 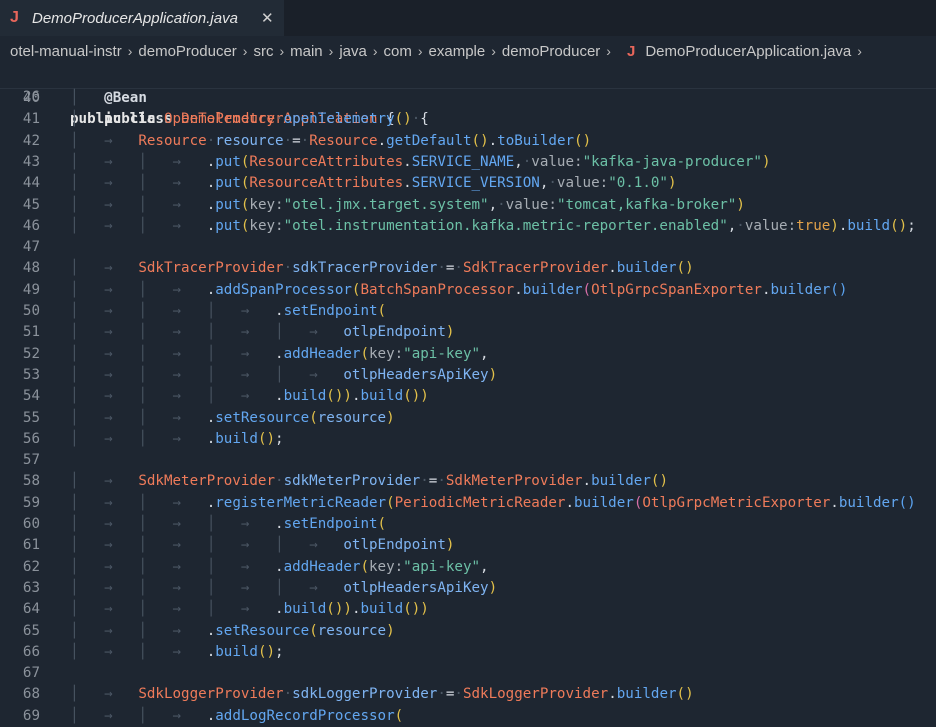 What do you see at coordinates (267, 18) in the screenshot?
I see `close-icon: ✕` at bounding box center [267, 18].